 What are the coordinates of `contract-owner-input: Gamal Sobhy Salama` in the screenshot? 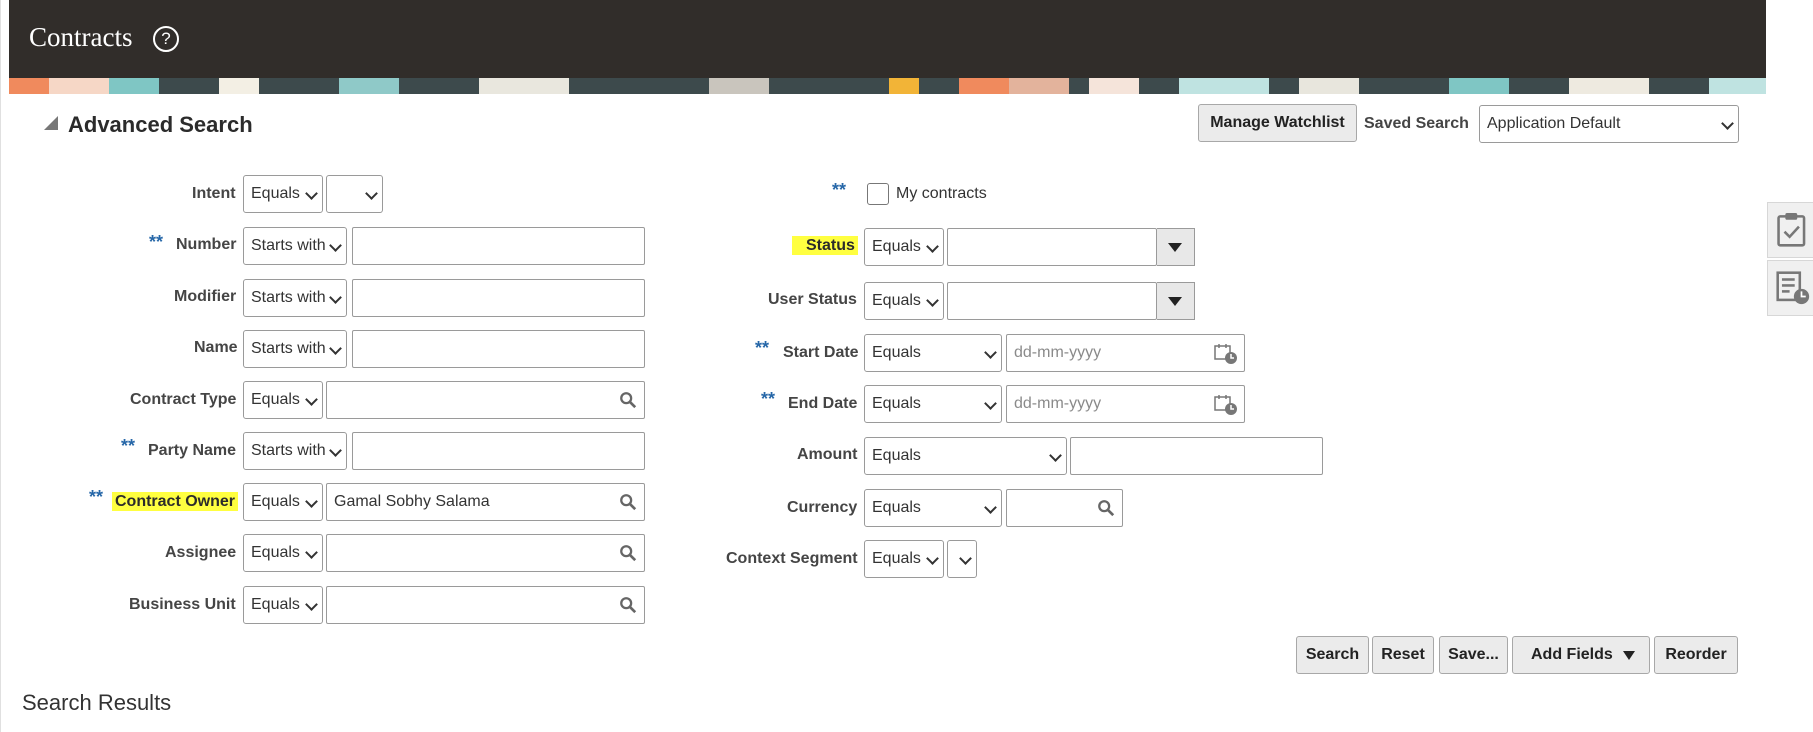 It's located at (485, 502).